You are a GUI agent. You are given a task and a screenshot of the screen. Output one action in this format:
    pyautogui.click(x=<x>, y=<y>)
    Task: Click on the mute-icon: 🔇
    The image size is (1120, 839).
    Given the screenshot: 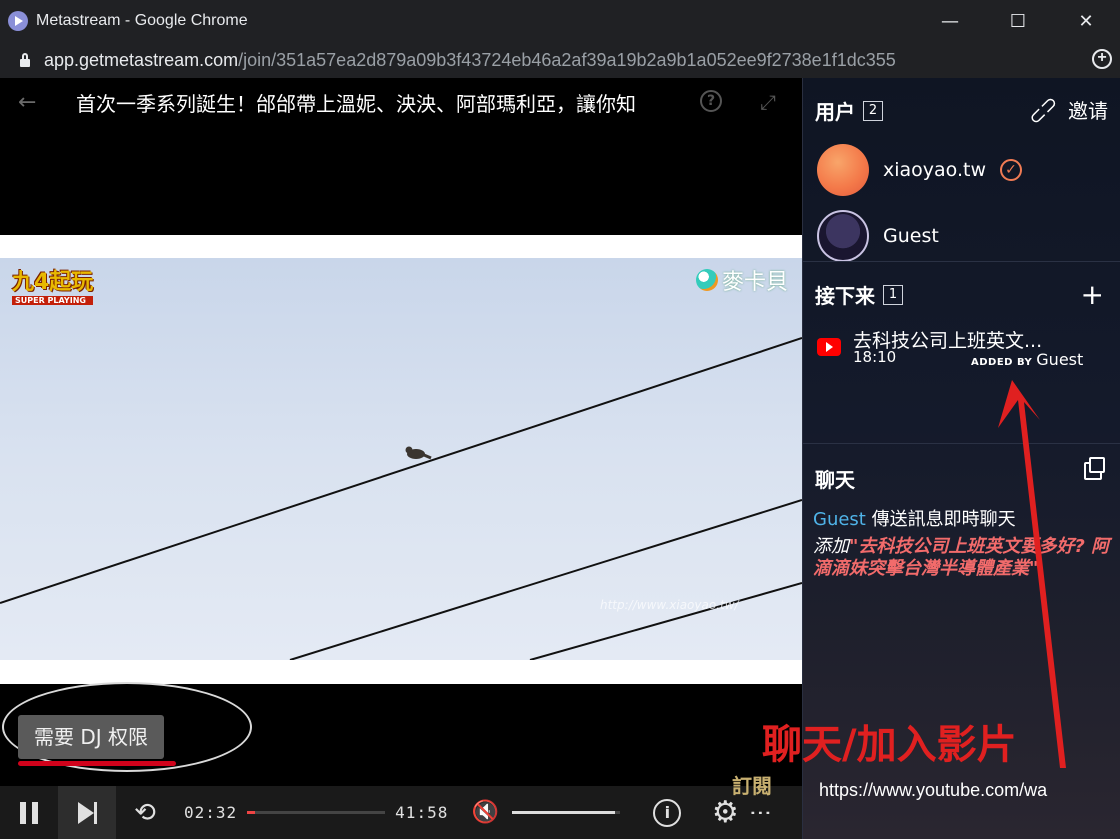 What is the action you would take?
    pyautogui.click(x=485, y=812)
    